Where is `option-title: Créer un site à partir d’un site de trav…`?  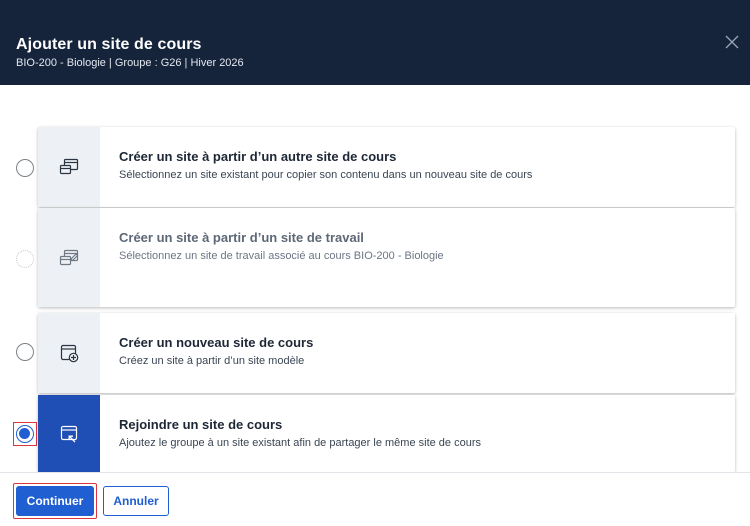 option-title: Créer un site à partir d’un site de trav… is located at coordinates (241, 237).